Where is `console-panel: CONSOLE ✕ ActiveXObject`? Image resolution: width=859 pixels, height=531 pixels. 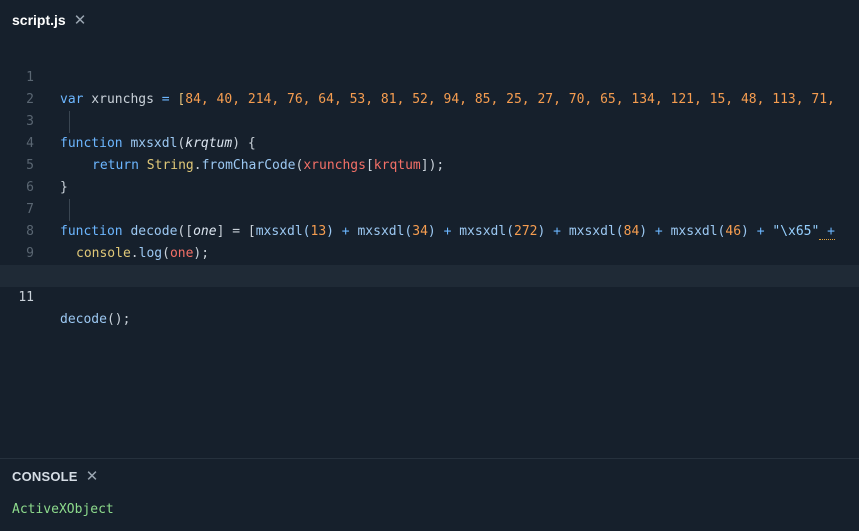 console-panel: CONSOLE ✕ ActiveXObject is located at coordinates (429, 494).